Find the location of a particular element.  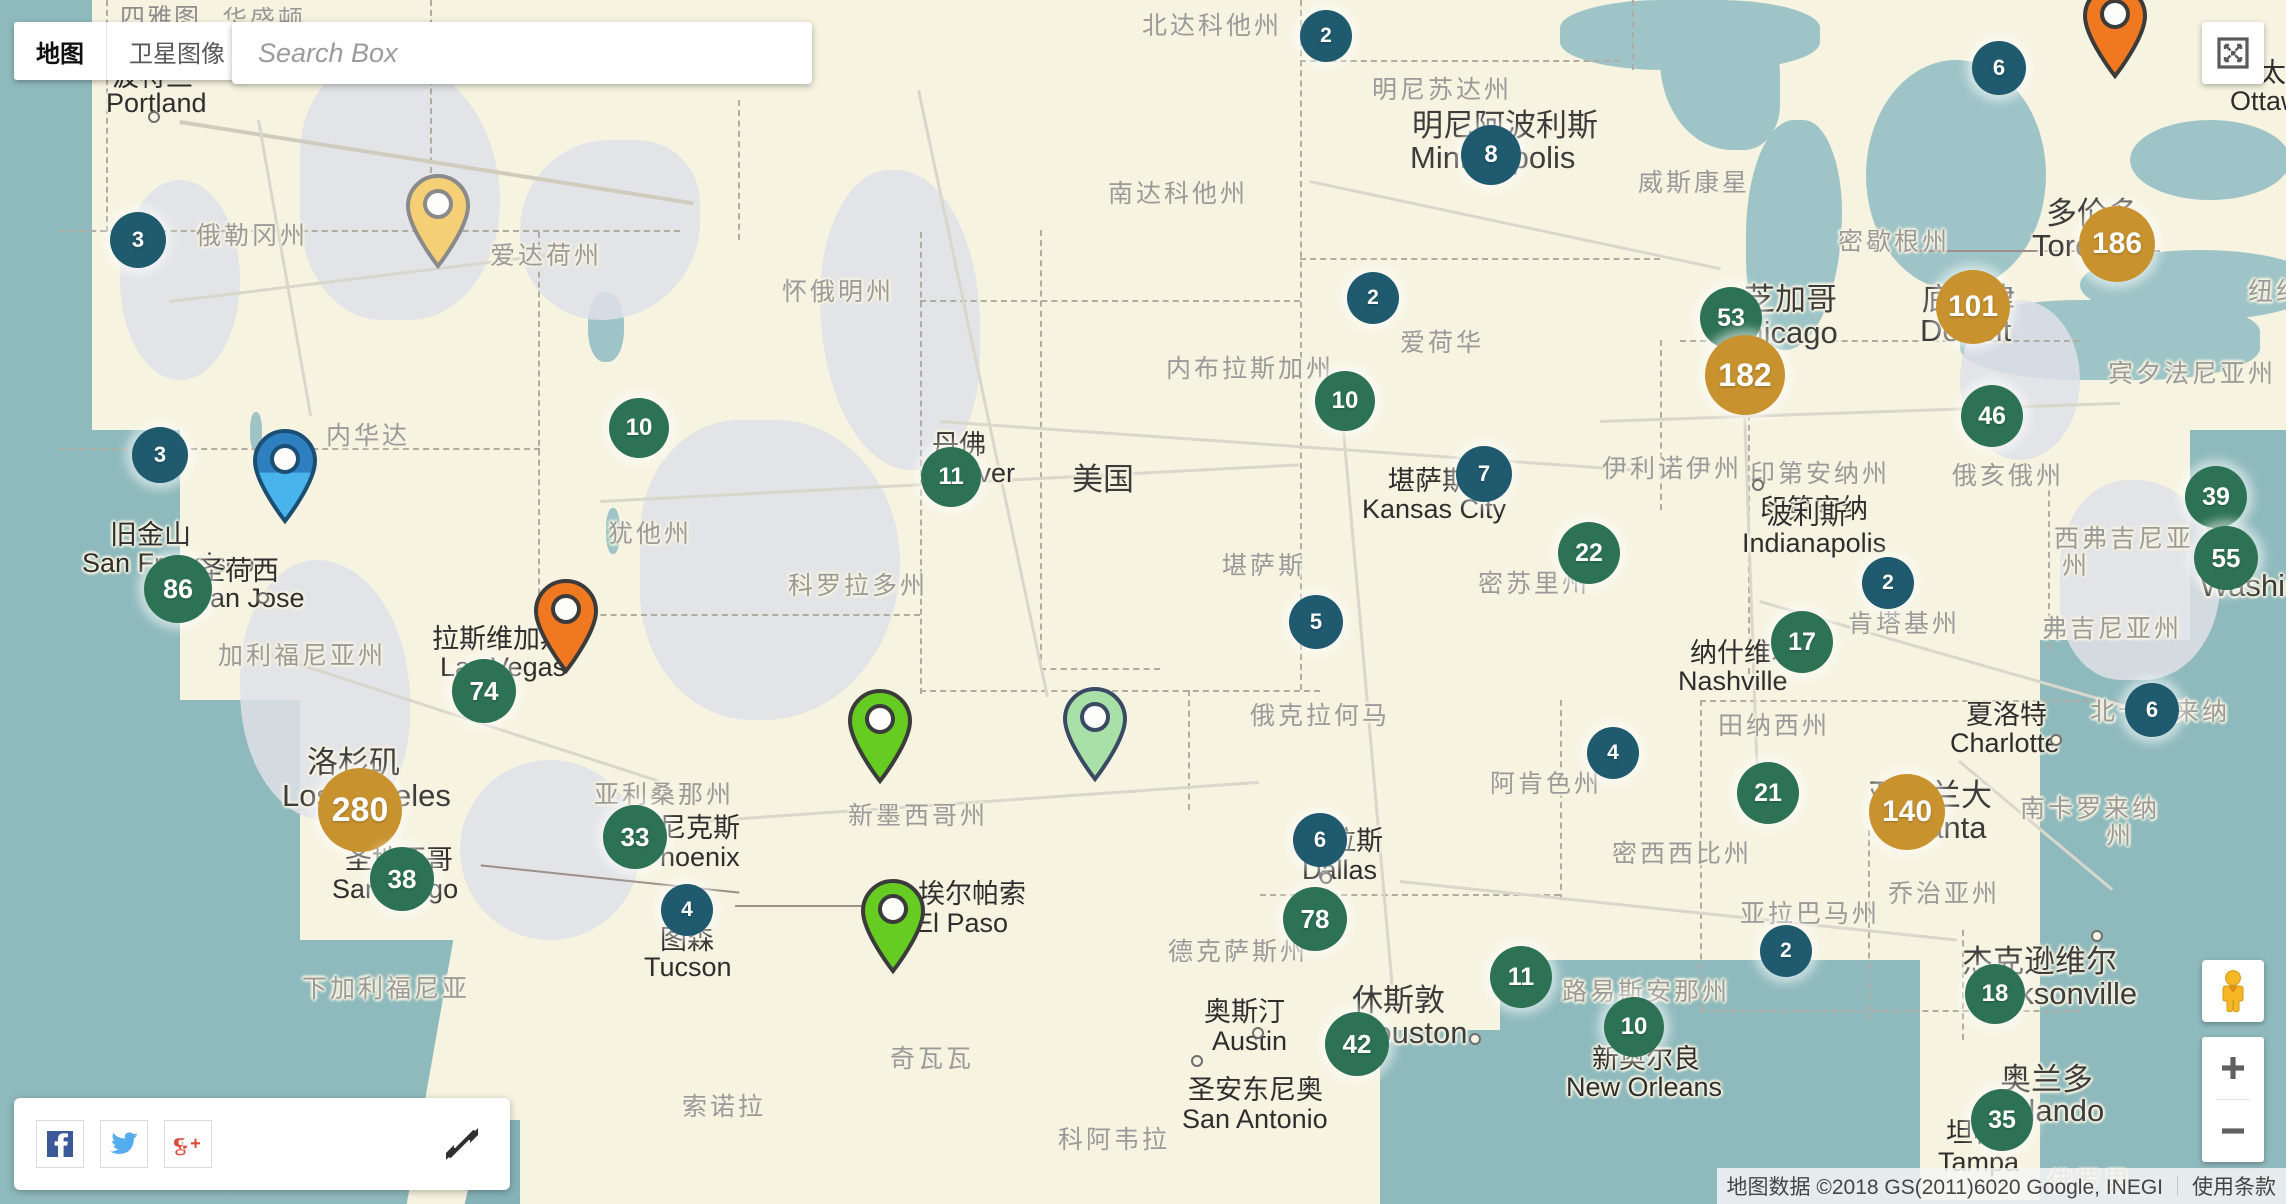

fullscreen-icon is located at coordinates (2233, 53).